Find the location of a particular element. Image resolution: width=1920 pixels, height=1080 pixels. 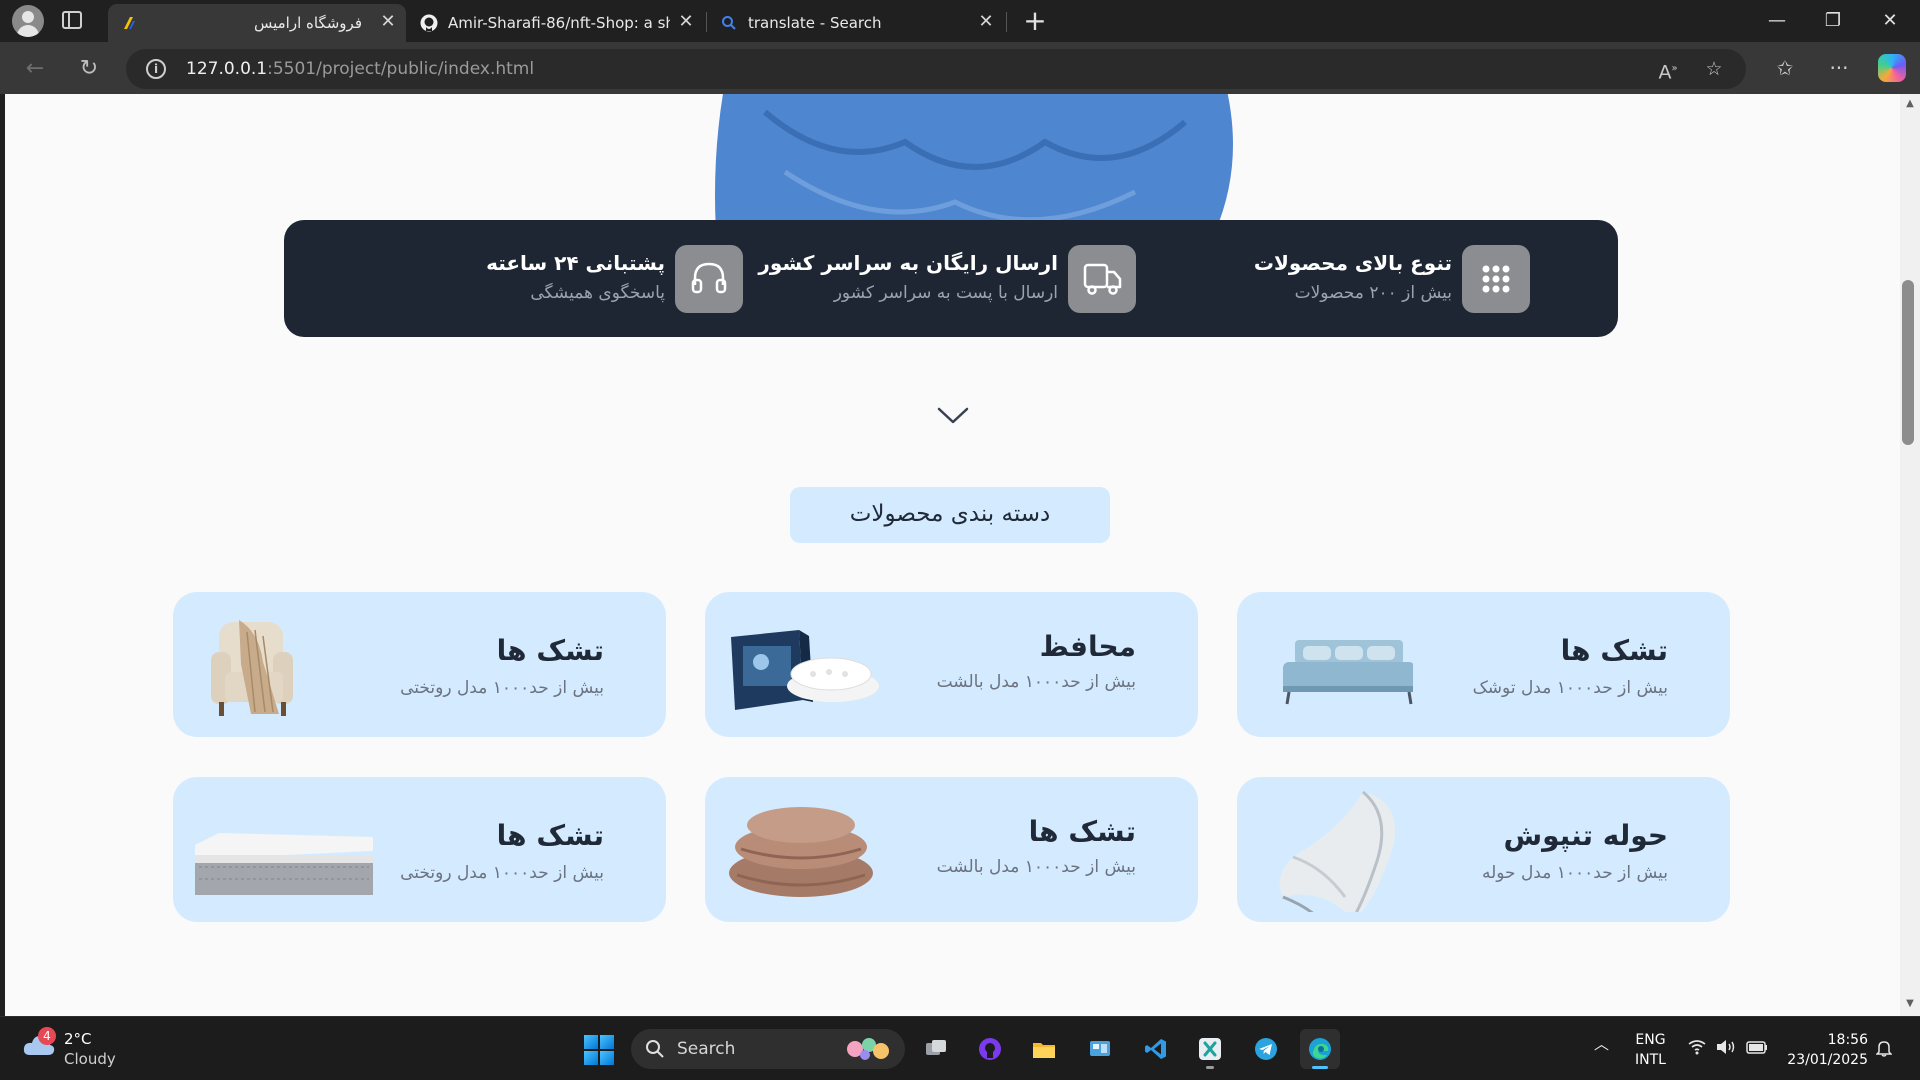

protector-image is located at coordinates (805, 670).